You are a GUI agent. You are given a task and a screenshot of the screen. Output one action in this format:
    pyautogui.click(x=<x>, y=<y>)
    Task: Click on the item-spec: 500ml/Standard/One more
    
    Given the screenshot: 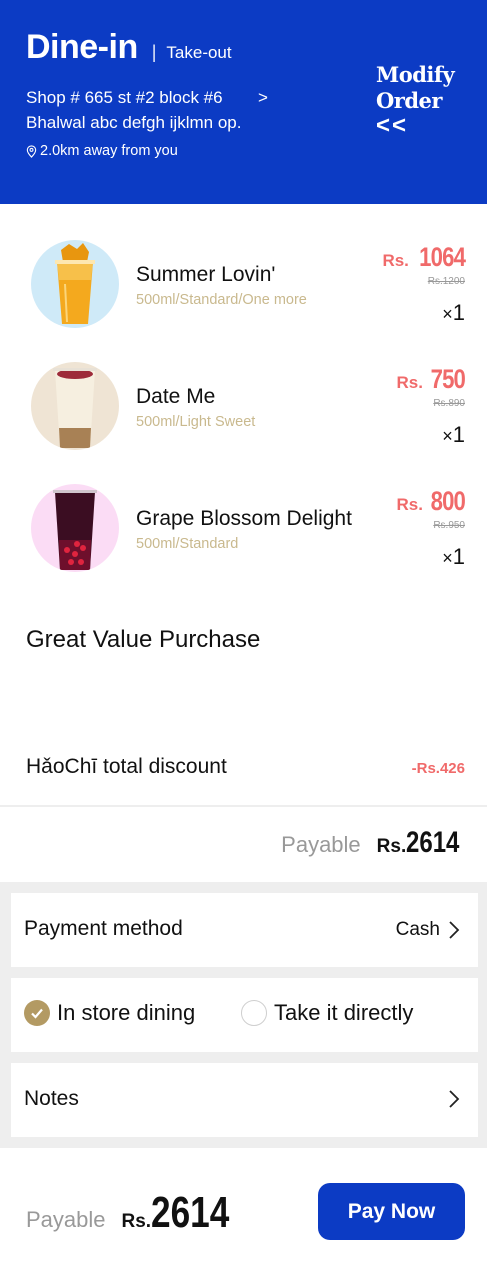 What is the action you would take?
    pyautogui.click(x=221, y=300)
    